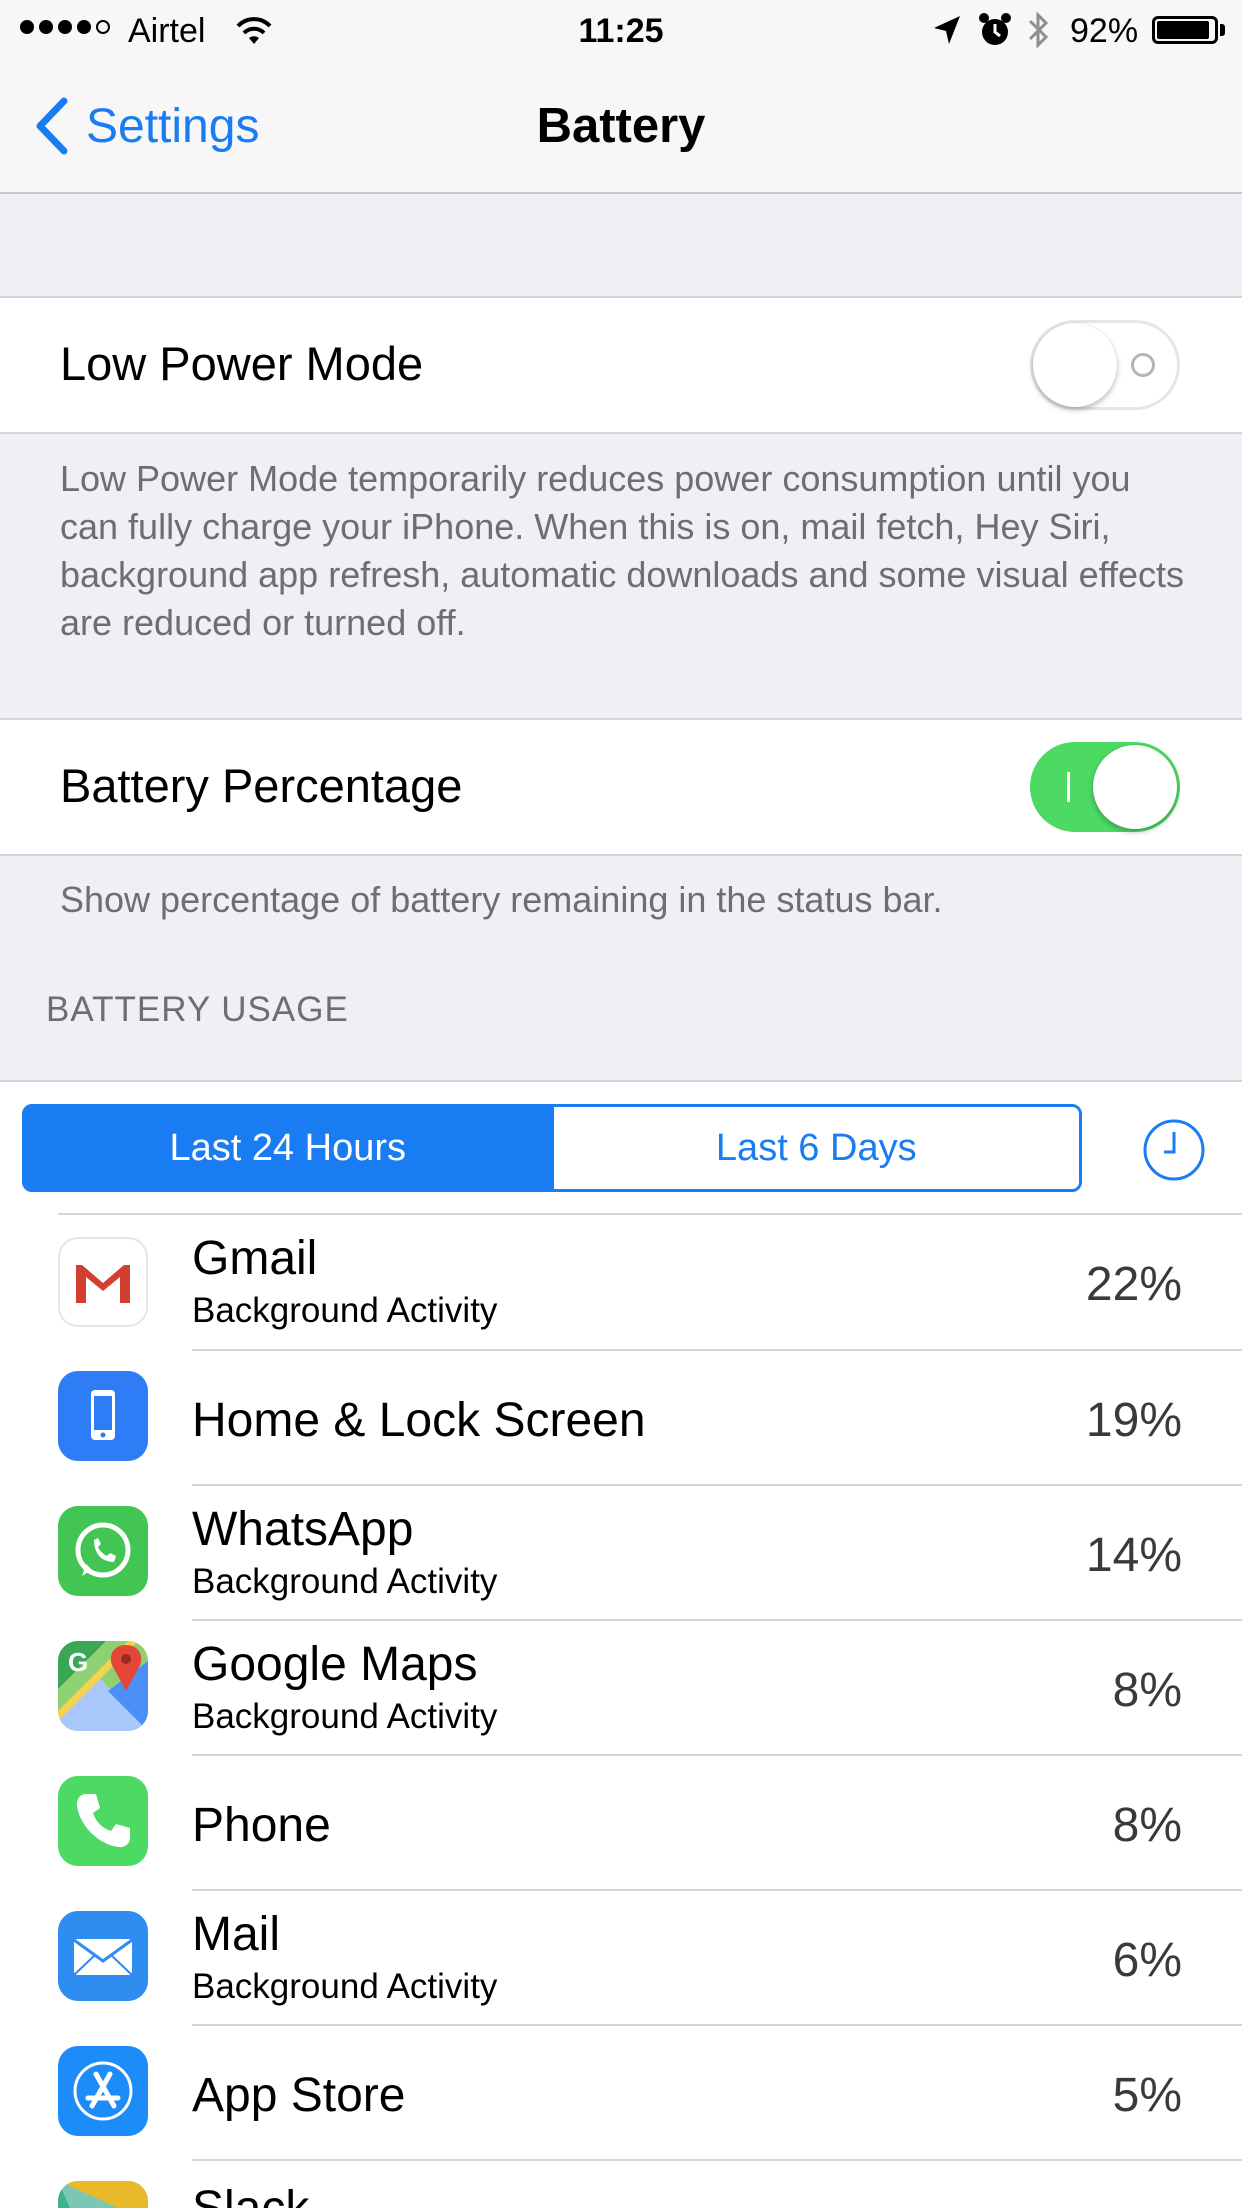 The height and width of the screenshot is (2210, 1242). What do you see at coordinates (303, 1529) in the screenshot?
I see `app-name: WhatsApp` at bounding box center [303, 1529].